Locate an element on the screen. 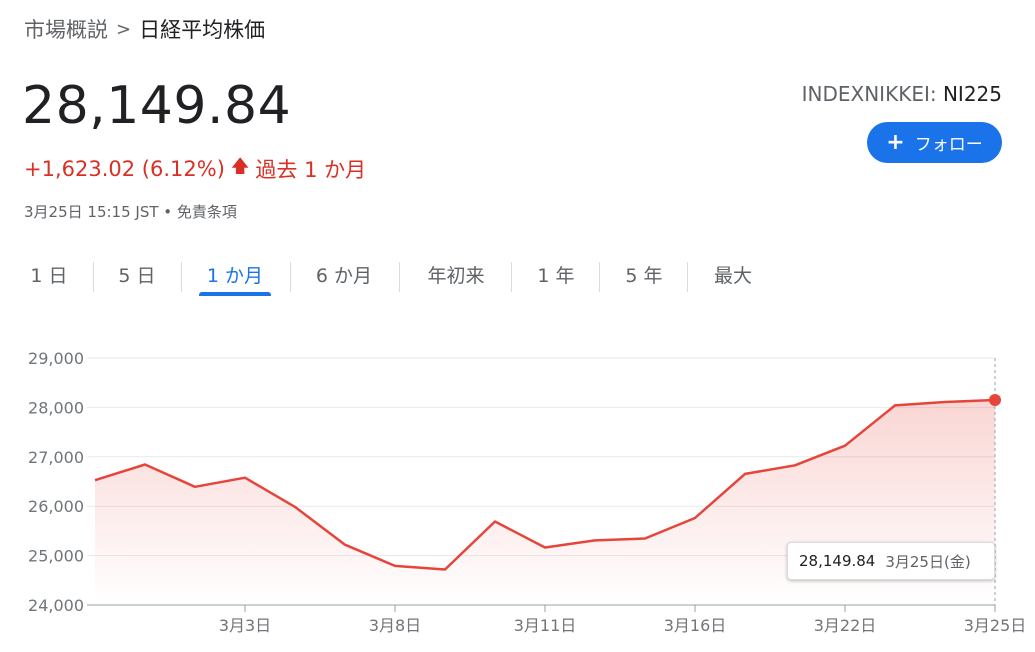 This screenshot has width=1035, height=652. change-value: +1,623.02 (6.12%) is located at coordinates (124, 169).